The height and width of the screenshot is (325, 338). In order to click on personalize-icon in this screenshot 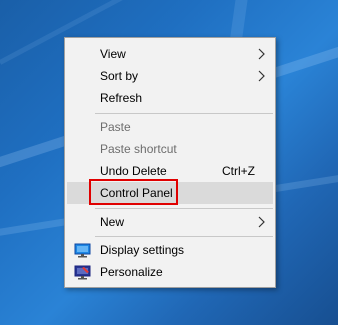, I will do `click(82, 272)`.